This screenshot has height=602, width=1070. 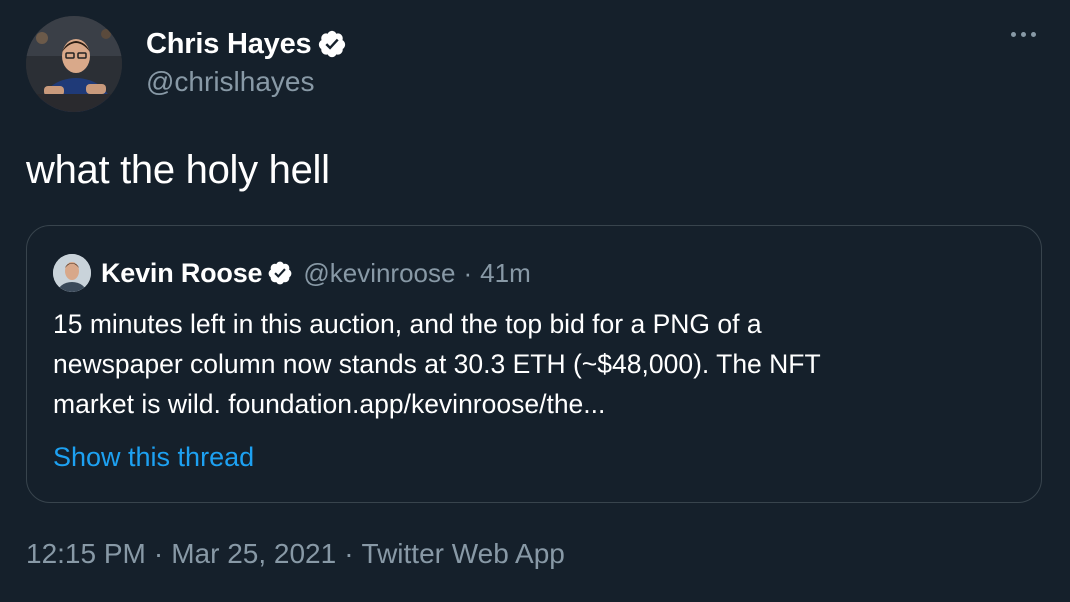 I want to click on quoted-tweet-header: Kevin Roose @kevinroose · 41m, so click(x=316, y=273).